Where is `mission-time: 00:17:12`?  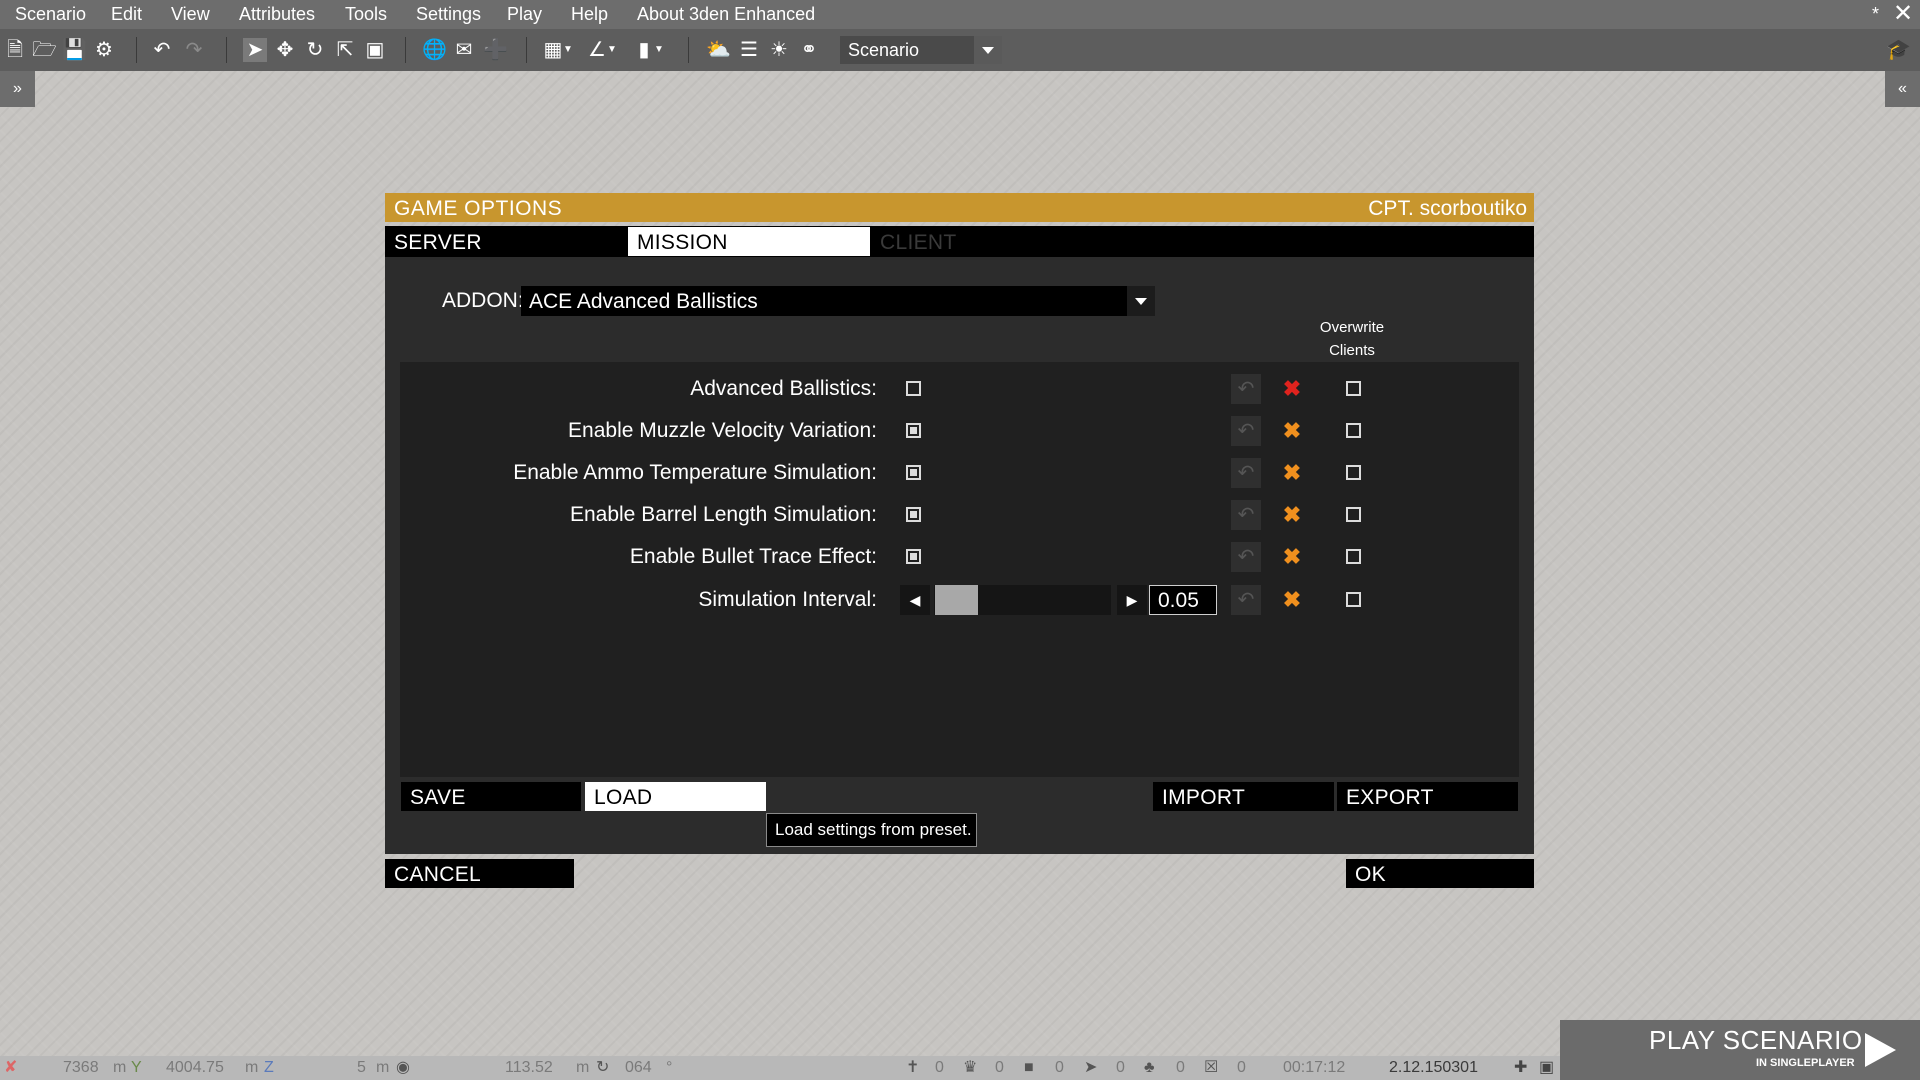
mission-time: 00:17:12 is located at coordinates (1314, 1067).